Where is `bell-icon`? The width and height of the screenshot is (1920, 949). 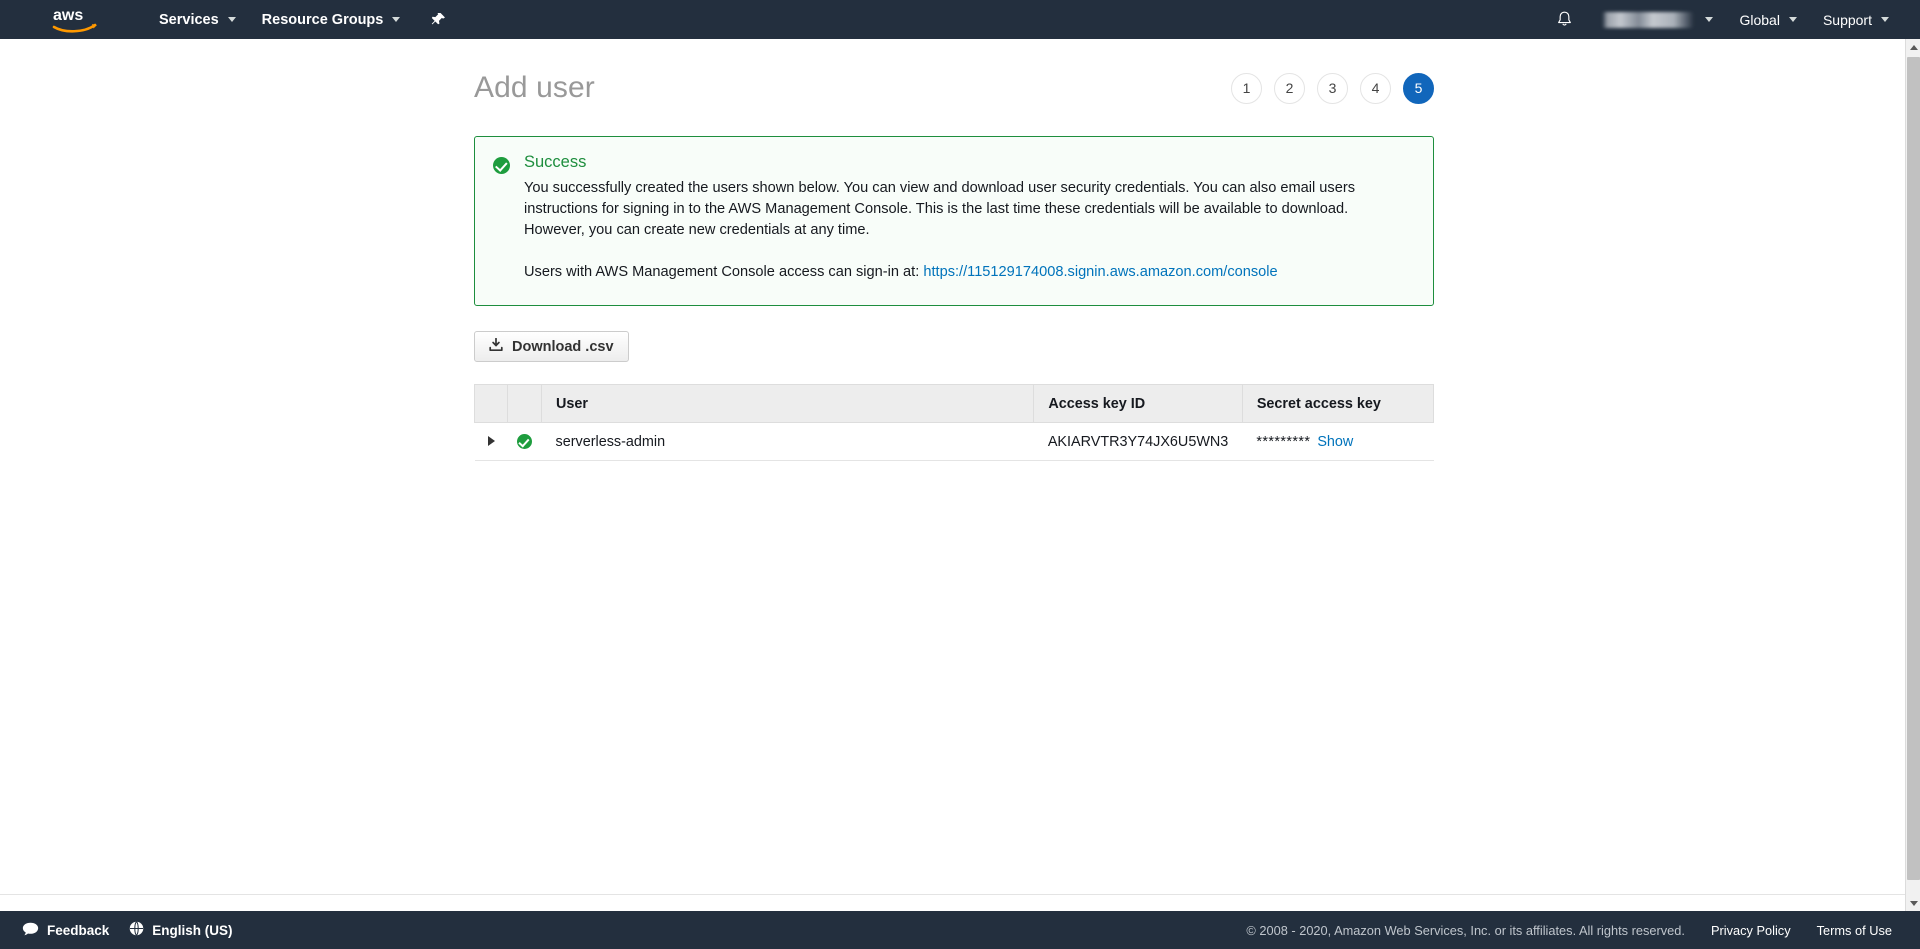
bell-icon is located at coordinates (1564, 19).